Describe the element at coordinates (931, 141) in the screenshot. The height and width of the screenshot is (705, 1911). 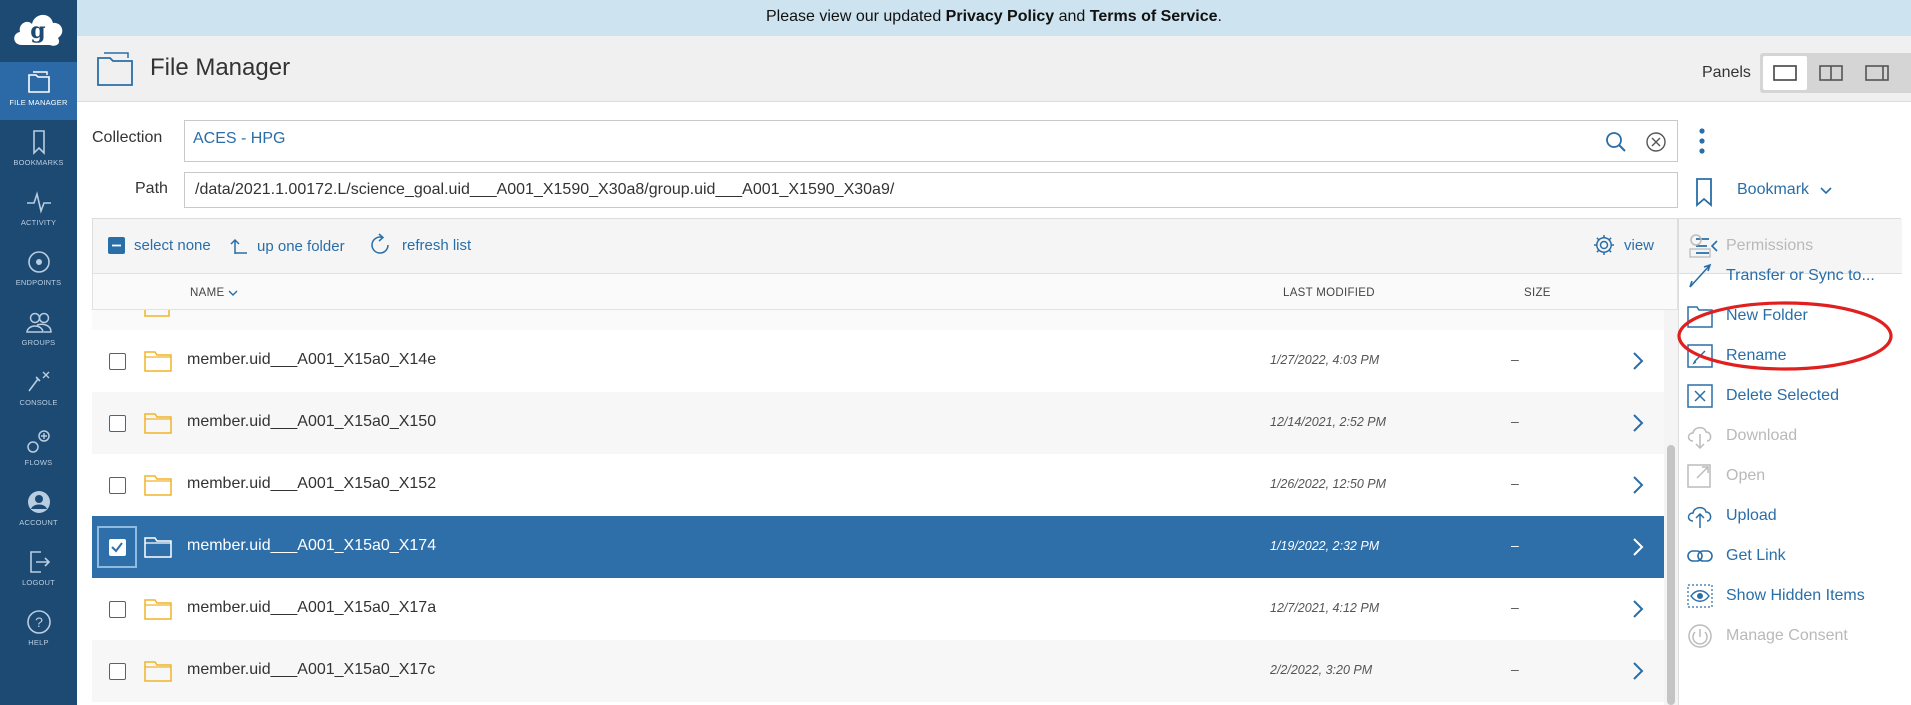
I see `collection-input: ACES - HPG` at that location.